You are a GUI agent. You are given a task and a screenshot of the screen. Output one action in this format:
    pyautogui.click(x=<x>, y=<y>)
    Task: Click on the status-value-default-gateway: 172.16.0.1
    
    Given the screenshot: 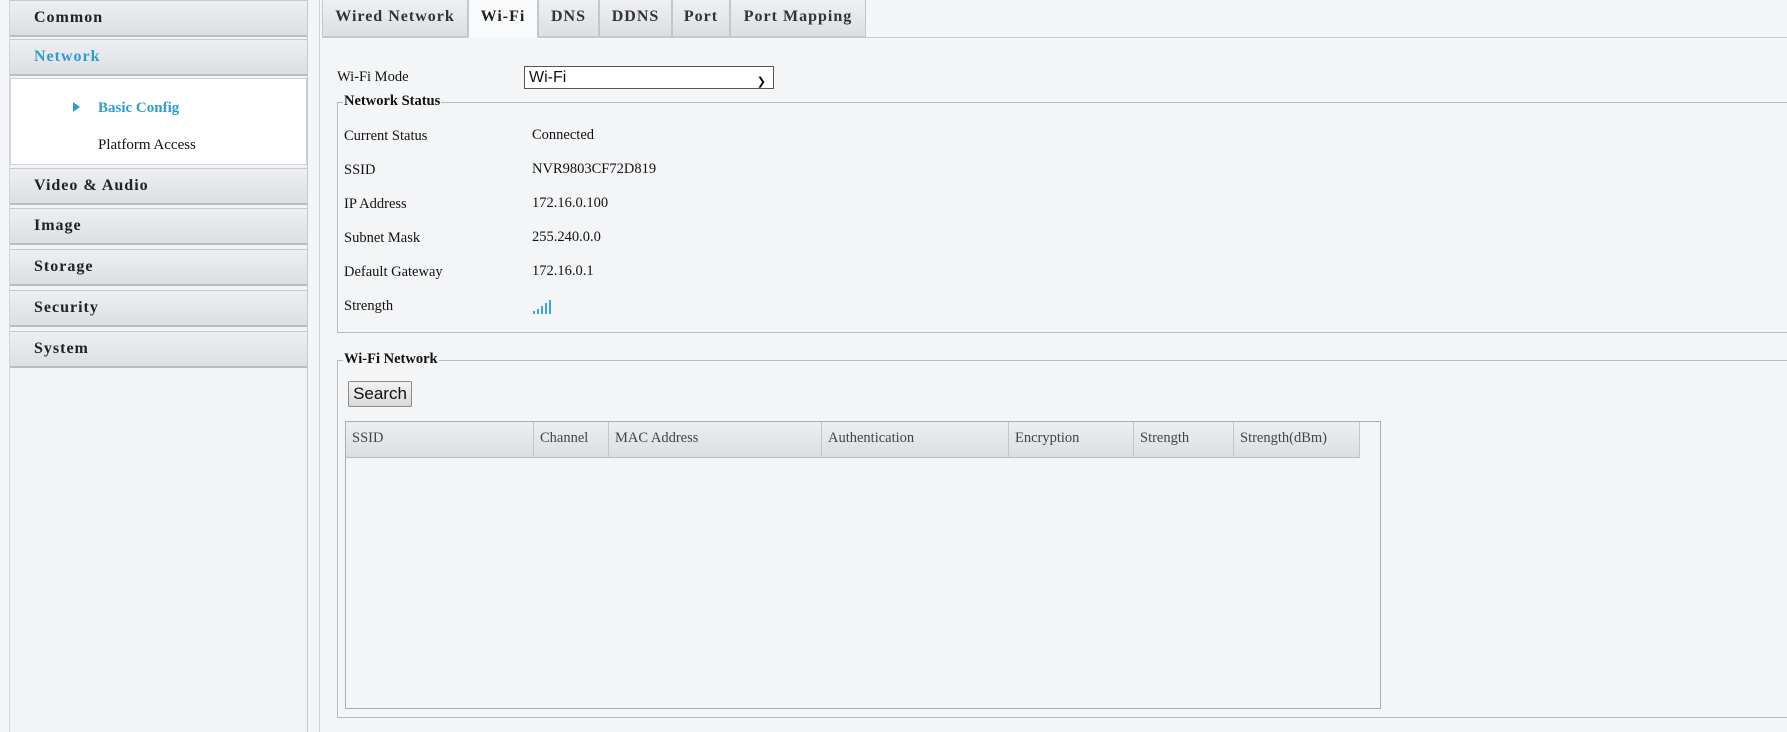 What is the action you would take?
    pyautogui.click(x=563, y=271)
    